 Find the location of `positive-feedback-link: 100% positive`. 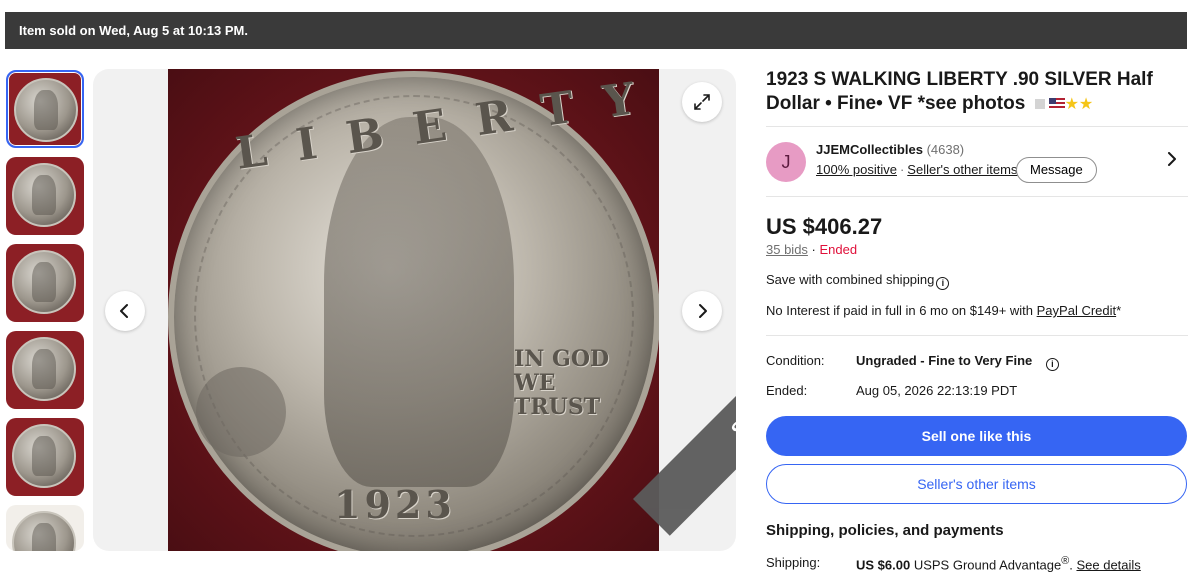

positive-feedback-link: 100% positive is located at coordinates (856, 169).